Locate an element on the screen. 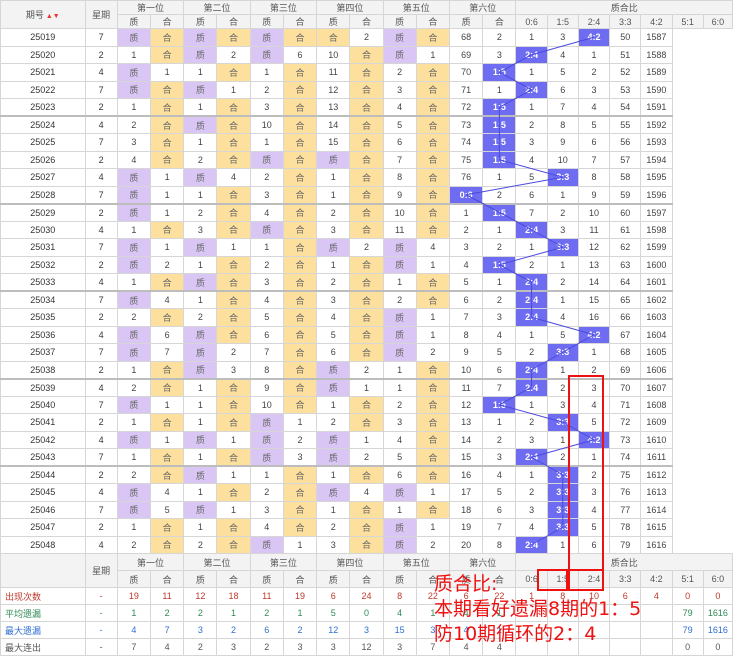 This screenshot has width=733, height=660. table-row: 25046 7 质 5 质 1 3 合 1 合 1 合 18 6 3 3:3 4 77 1614 is located at coordinates (366, 509).